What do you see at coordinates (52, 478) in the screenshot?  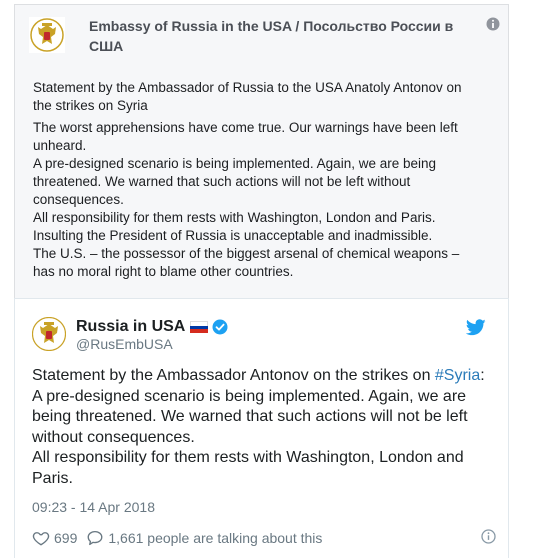 I see `text-line: Paris.` at bounding box center [52, 478].